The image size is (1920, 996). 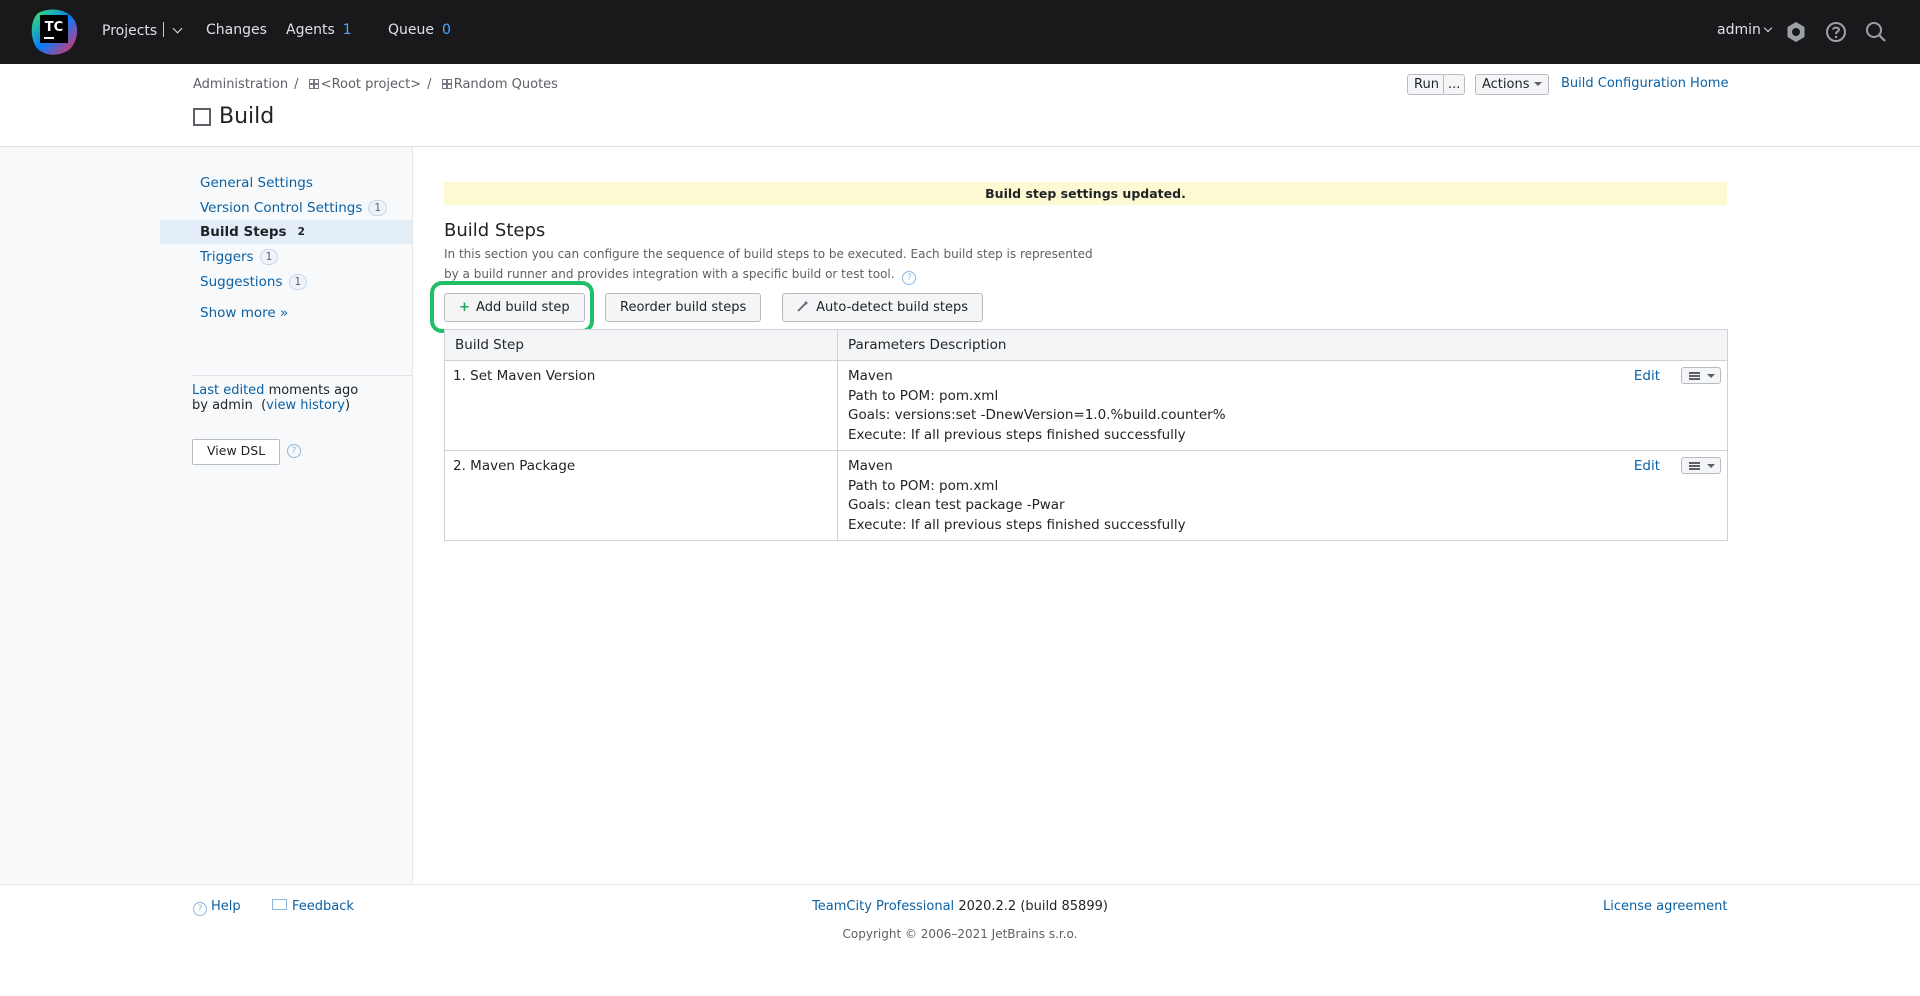 What do you see at coordinates (1282, 345) in the screenshot?
I see `column-header-parameters: Parameters Description` at bounding box center [1282, 345].